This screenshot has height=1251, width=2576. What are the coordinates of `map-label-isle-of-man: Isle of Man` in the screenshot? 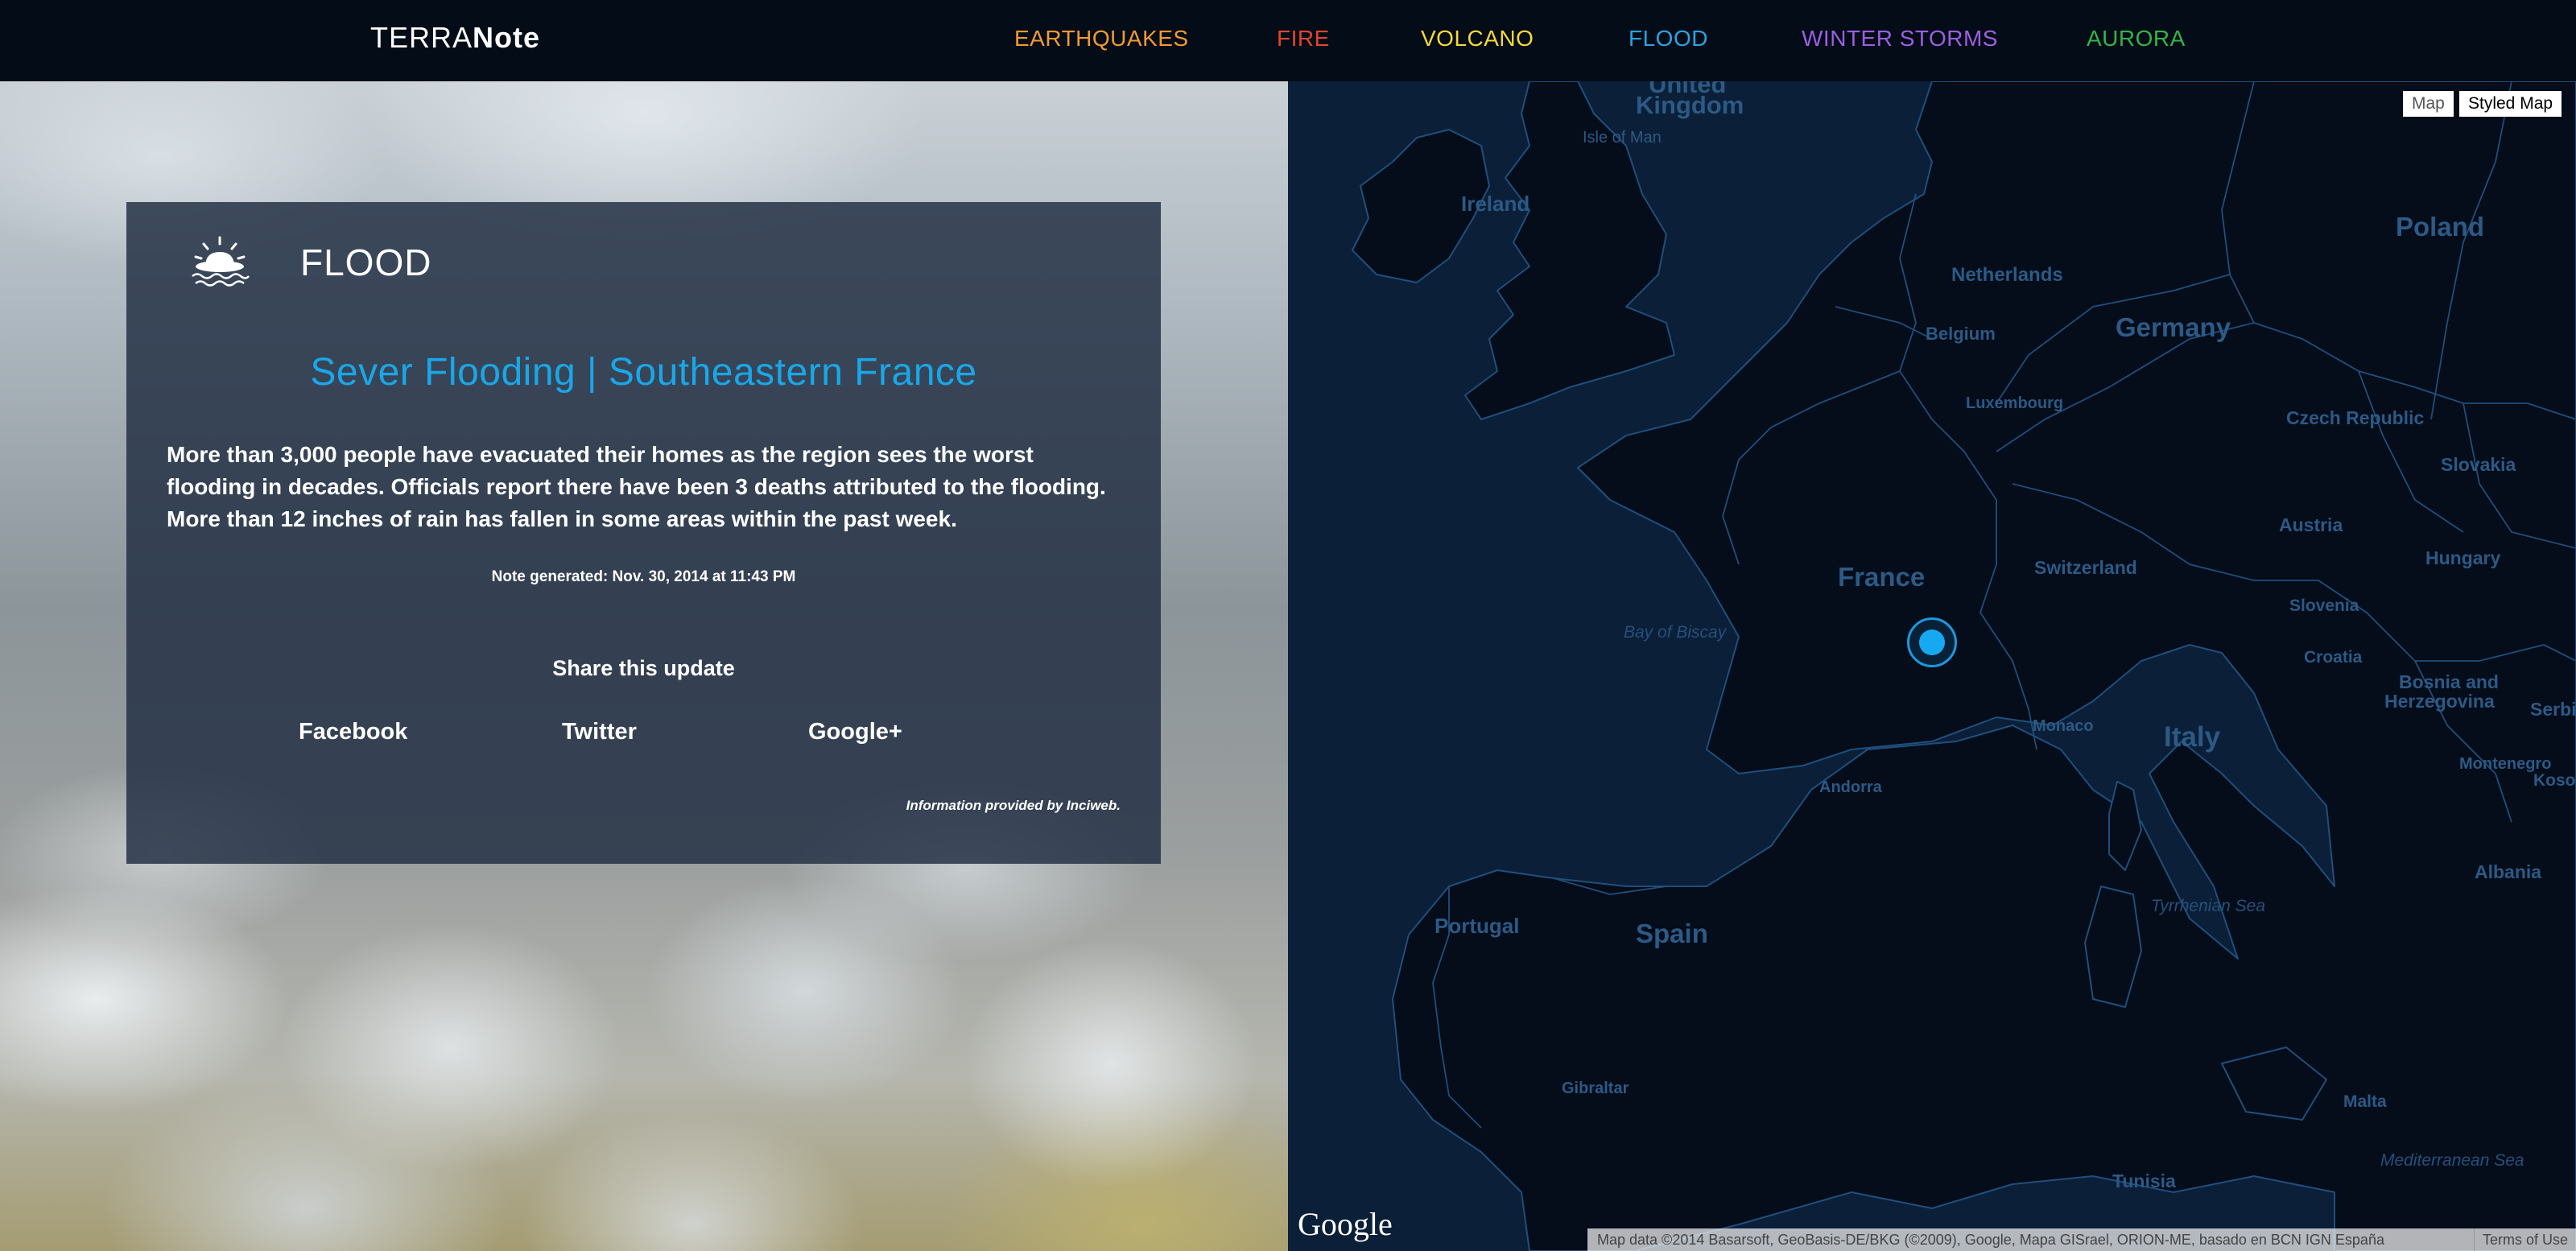 It's located at (1622, 138).